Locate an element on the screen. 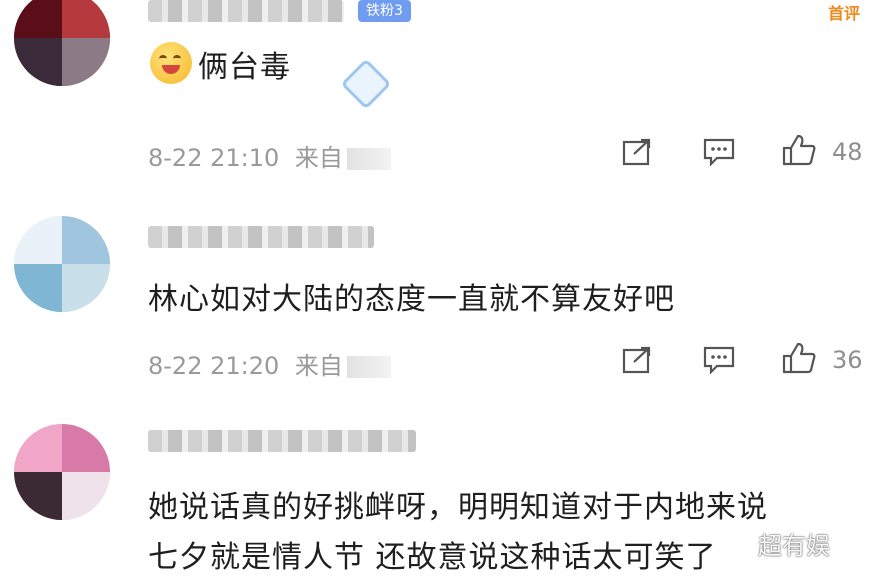 This screenshot has width=870, height=578. like-count: 48 is located at coordinates (847, 152).